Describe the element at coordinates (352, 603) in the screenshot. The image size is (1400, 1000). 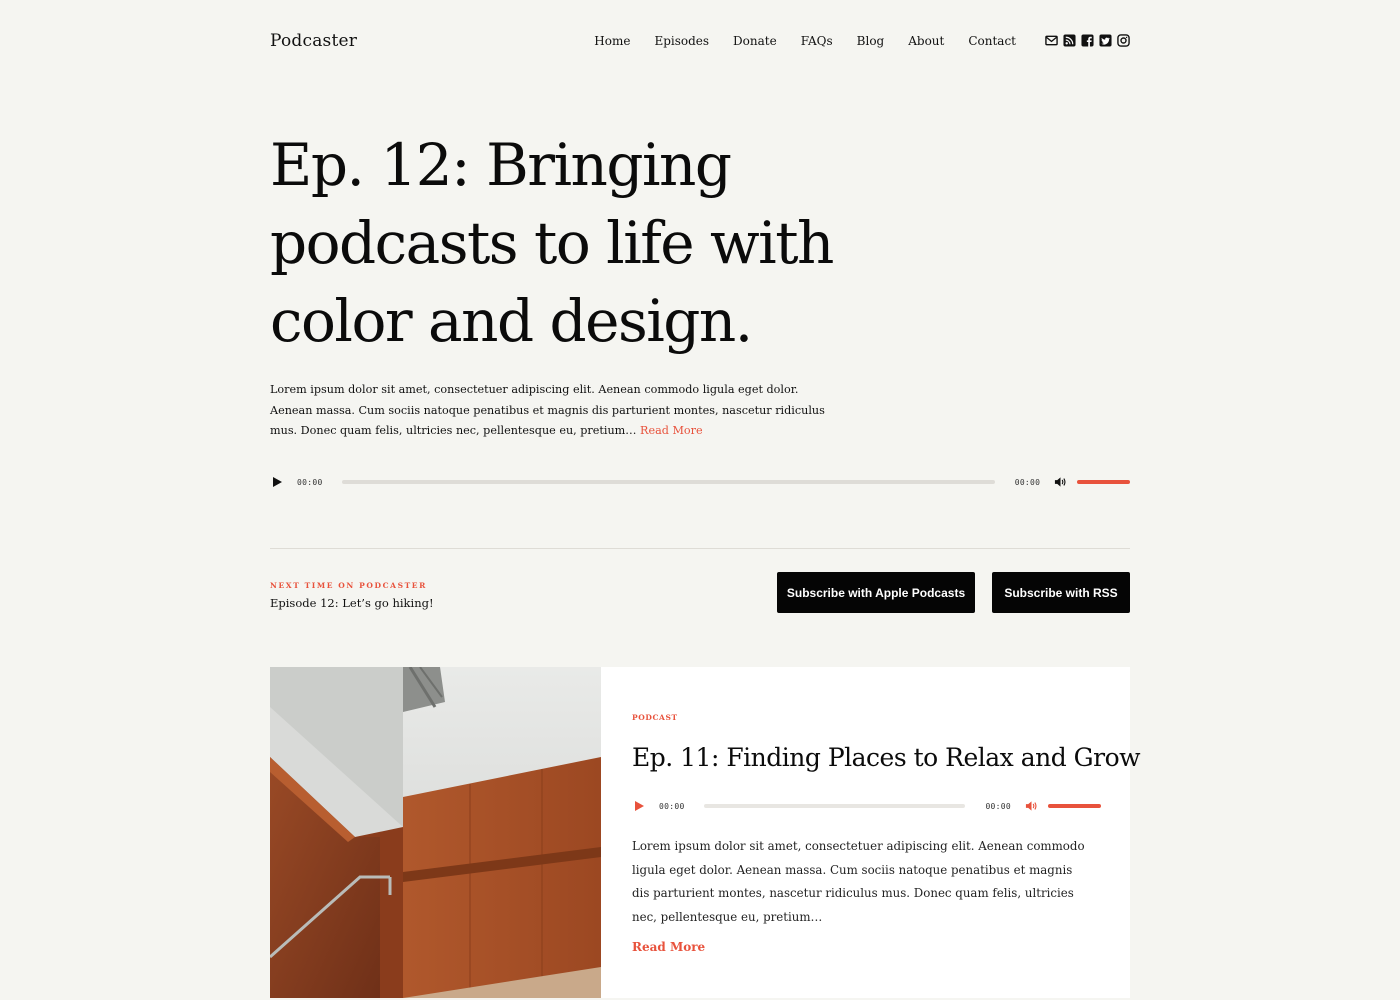
I see `next-episode-title: Episode 12: Let’s go hiking!` at that location.